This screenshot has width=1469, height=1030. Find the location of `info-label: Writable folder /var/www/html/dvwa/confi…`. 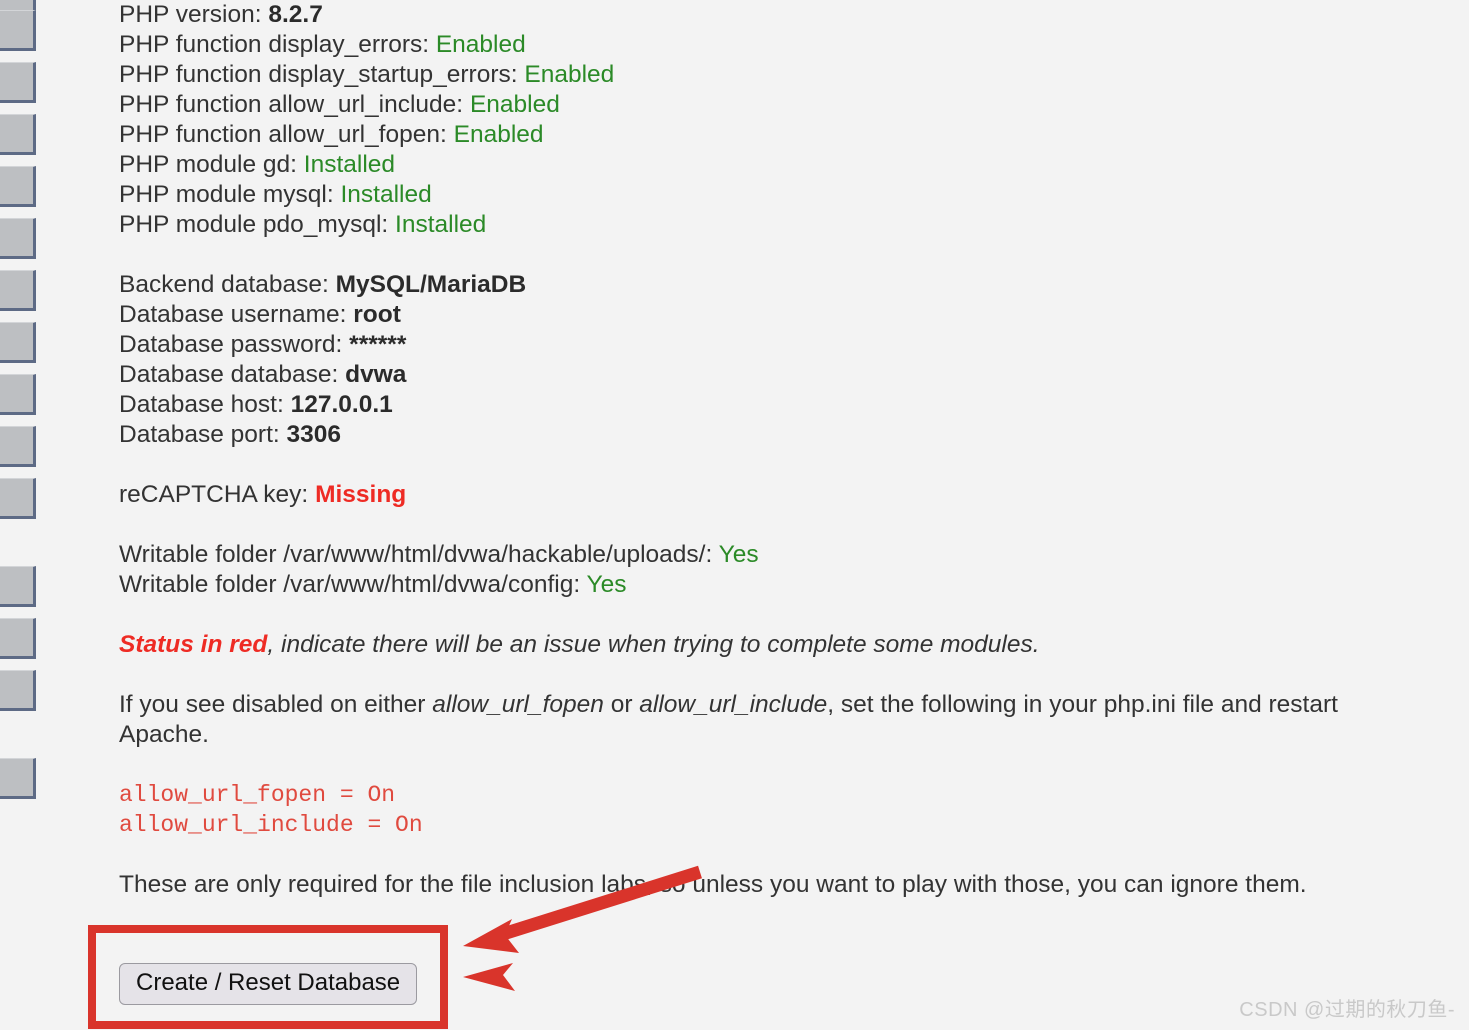

info-label: Writable folder /var/www/html/dvwa/confi… is located at coordinates (350, 584).